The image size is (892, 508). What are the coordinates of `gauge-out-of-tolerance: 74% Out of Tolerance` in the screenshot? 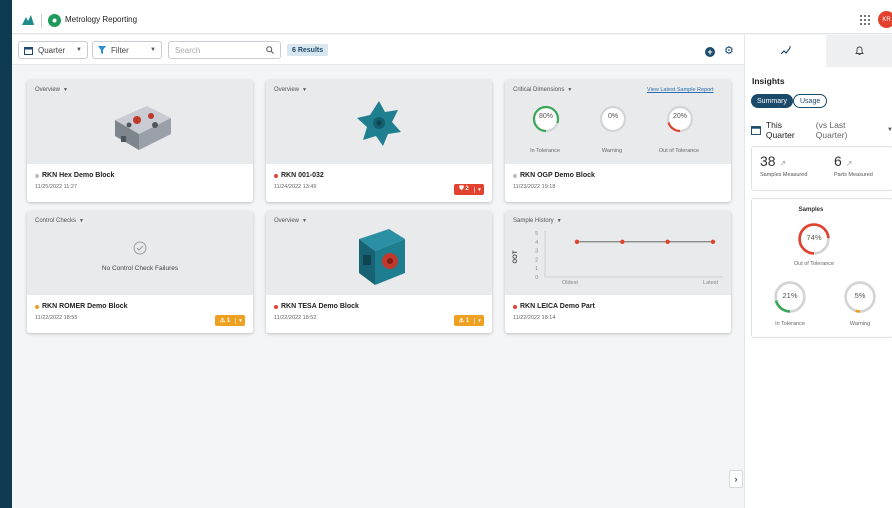 It's located at (814, 244).